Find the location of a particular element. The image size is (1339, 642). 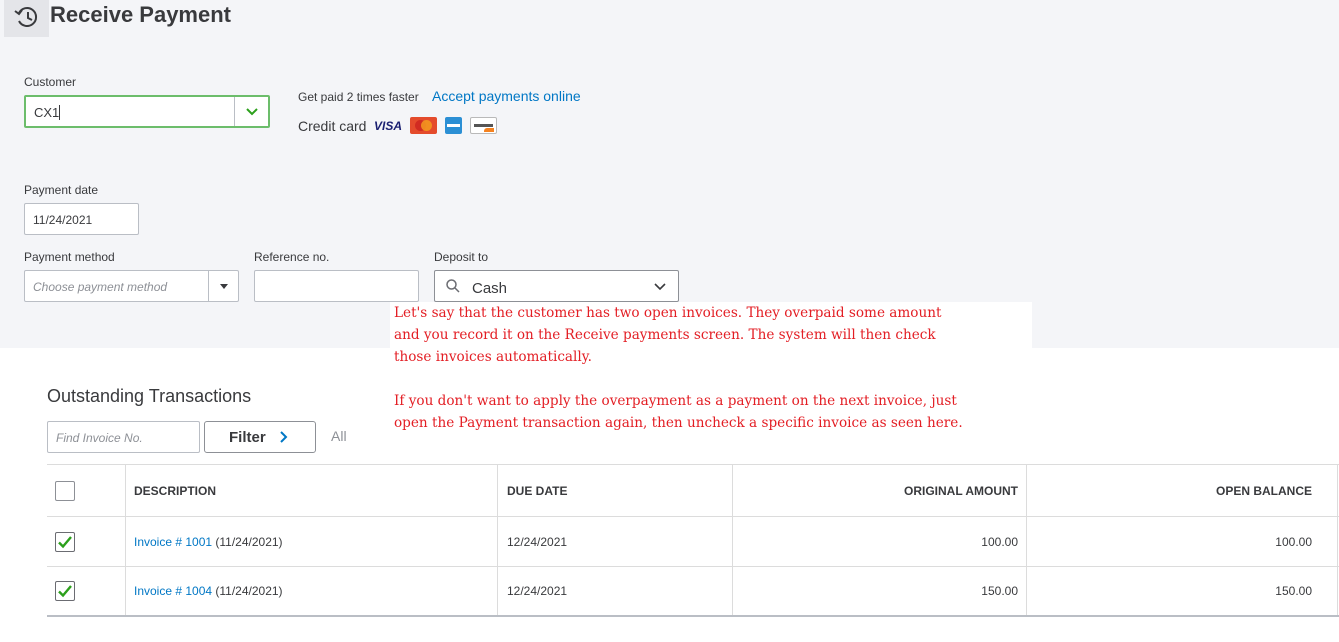

select-all-cell is located at coordinates (65, 490).